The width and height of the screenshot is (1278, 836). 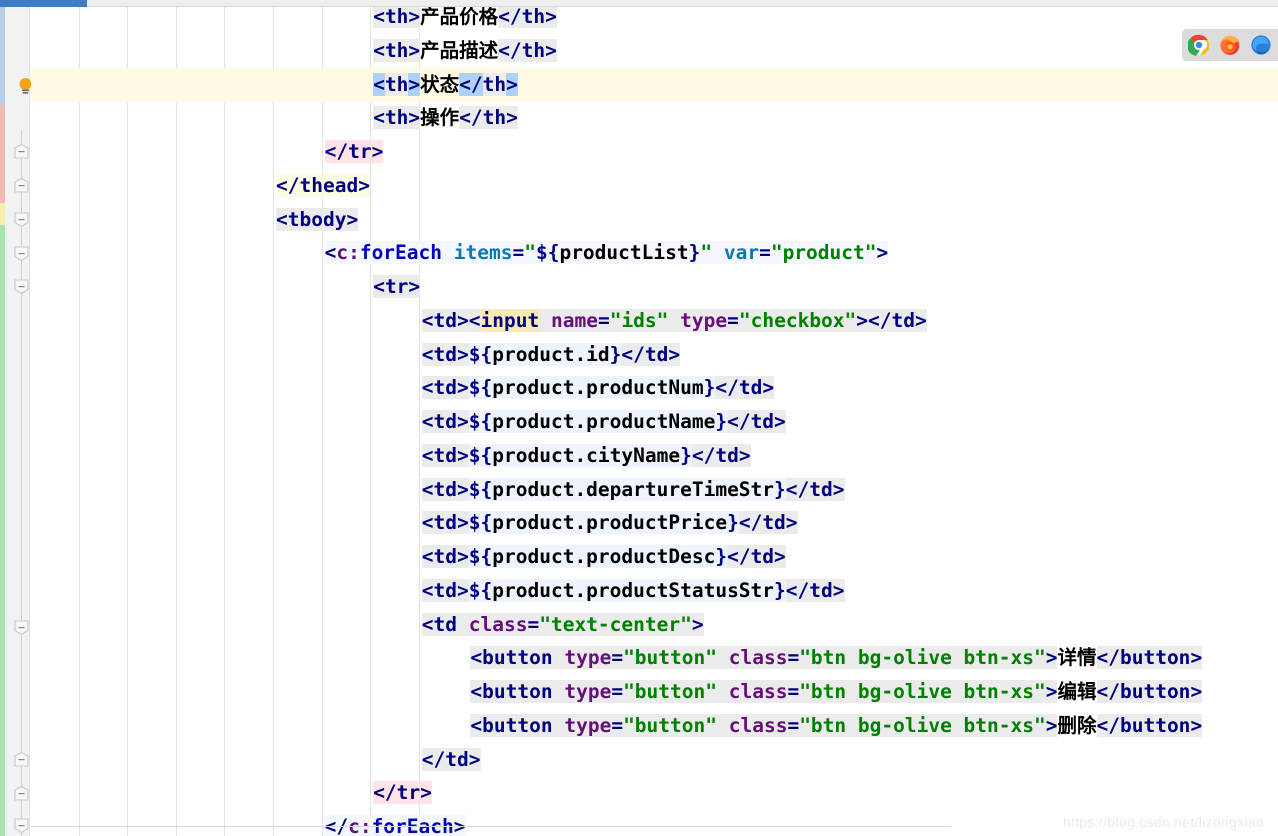 I want to click on code-line: <td>${product.productPrice}</td>, so click(x=609, y=523).